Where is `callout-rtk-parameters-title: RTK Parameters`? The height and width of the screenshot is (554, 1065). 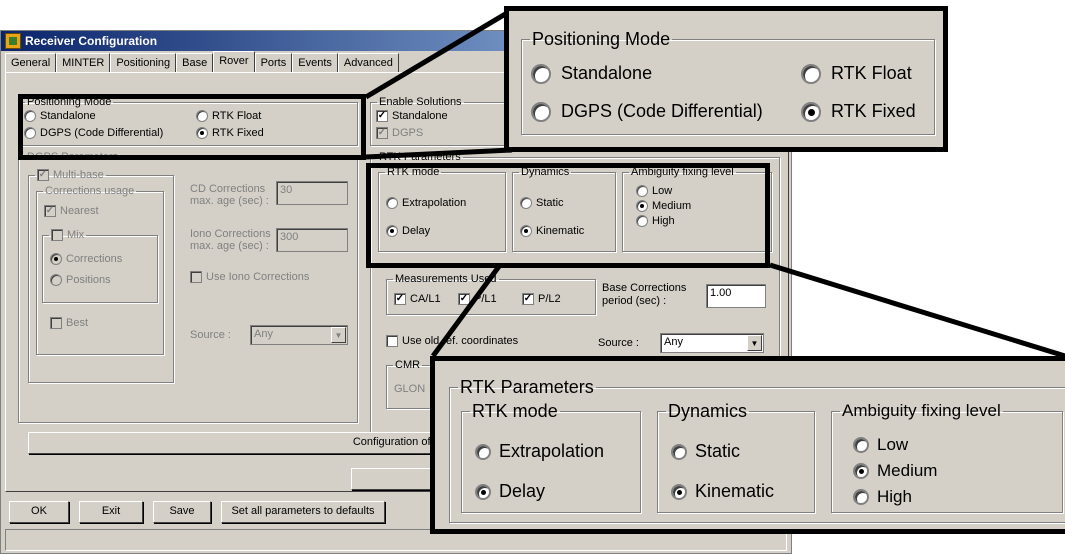 callout-rtk-parameters-title: RTK Parameters is located at coordinates (527, 387).